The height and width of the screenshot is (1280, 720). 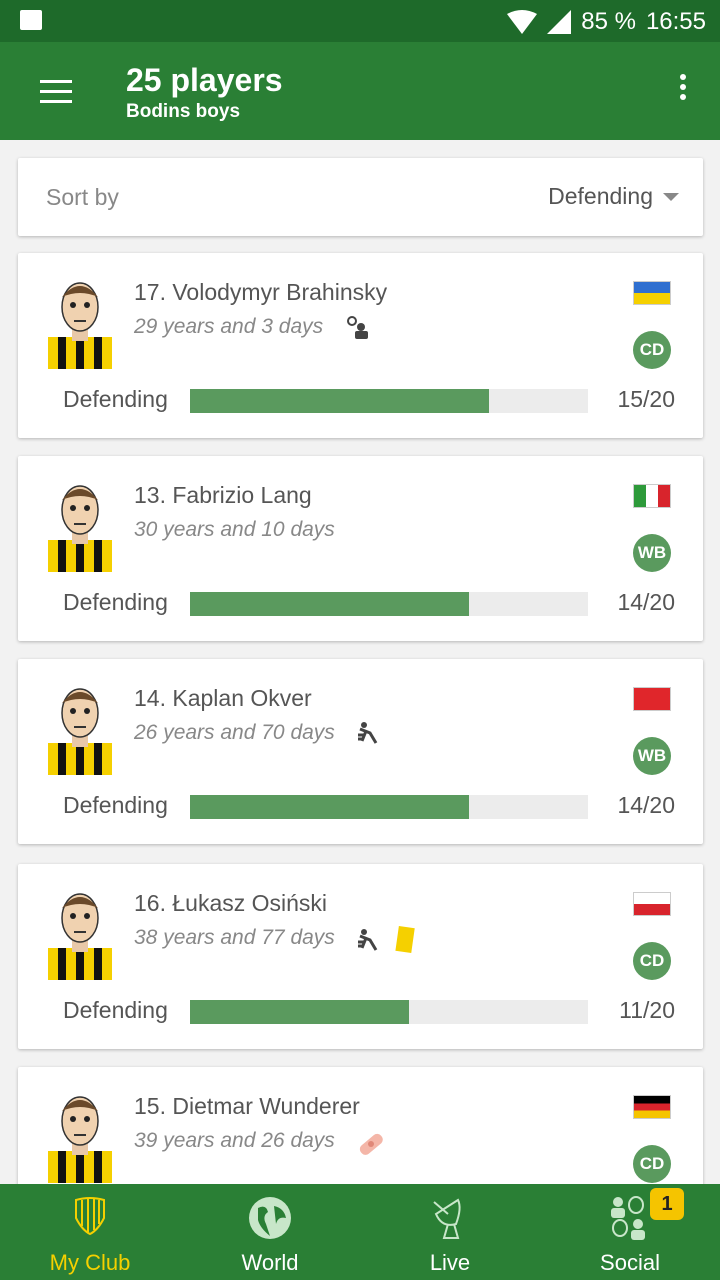 I want to click on tab-live: Live, so click(x=450, y=1232).